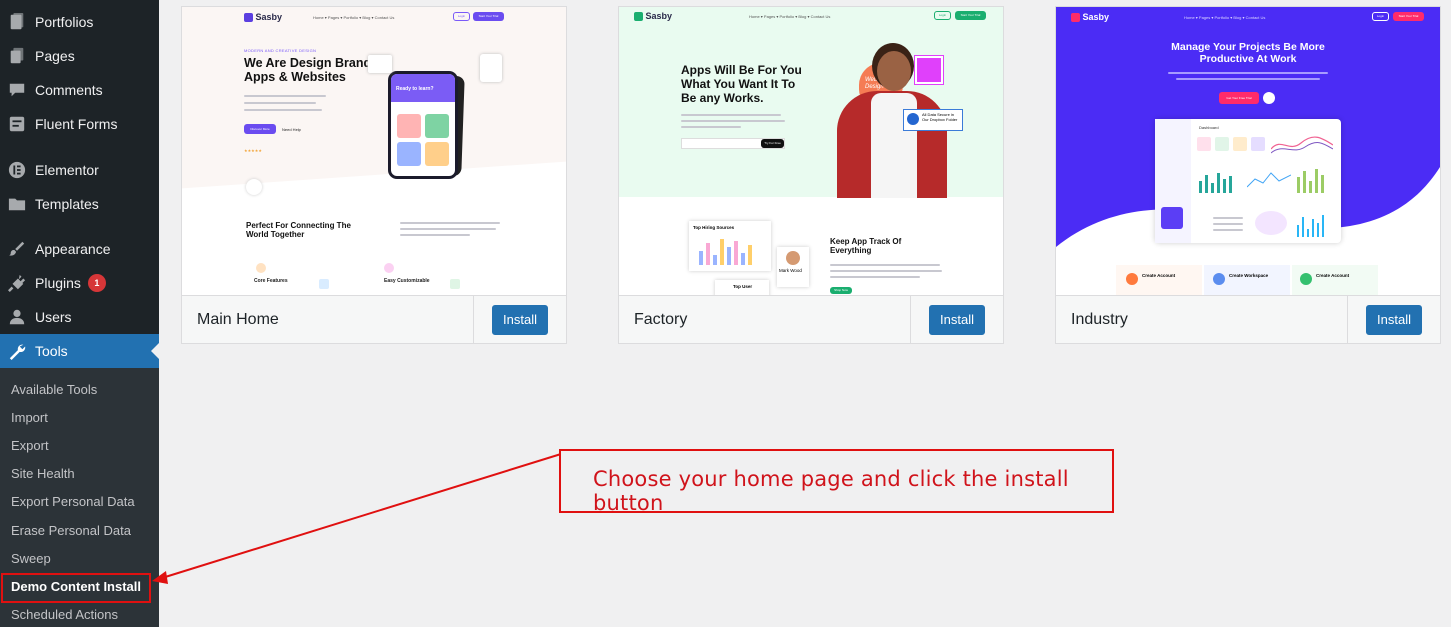  I want to click on menu-fluent-forms: Fluent Forms, so click(79, 124).